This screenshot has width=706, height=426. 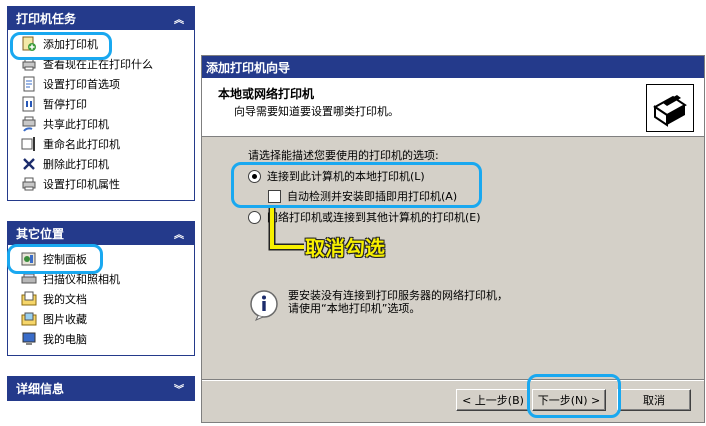 I want to click on other-places-pane: 其它位置 ︽ 控制面板 扫描仪和照相机 我的文档 图片收藏 我的电脑, so click(x=101, y=288).